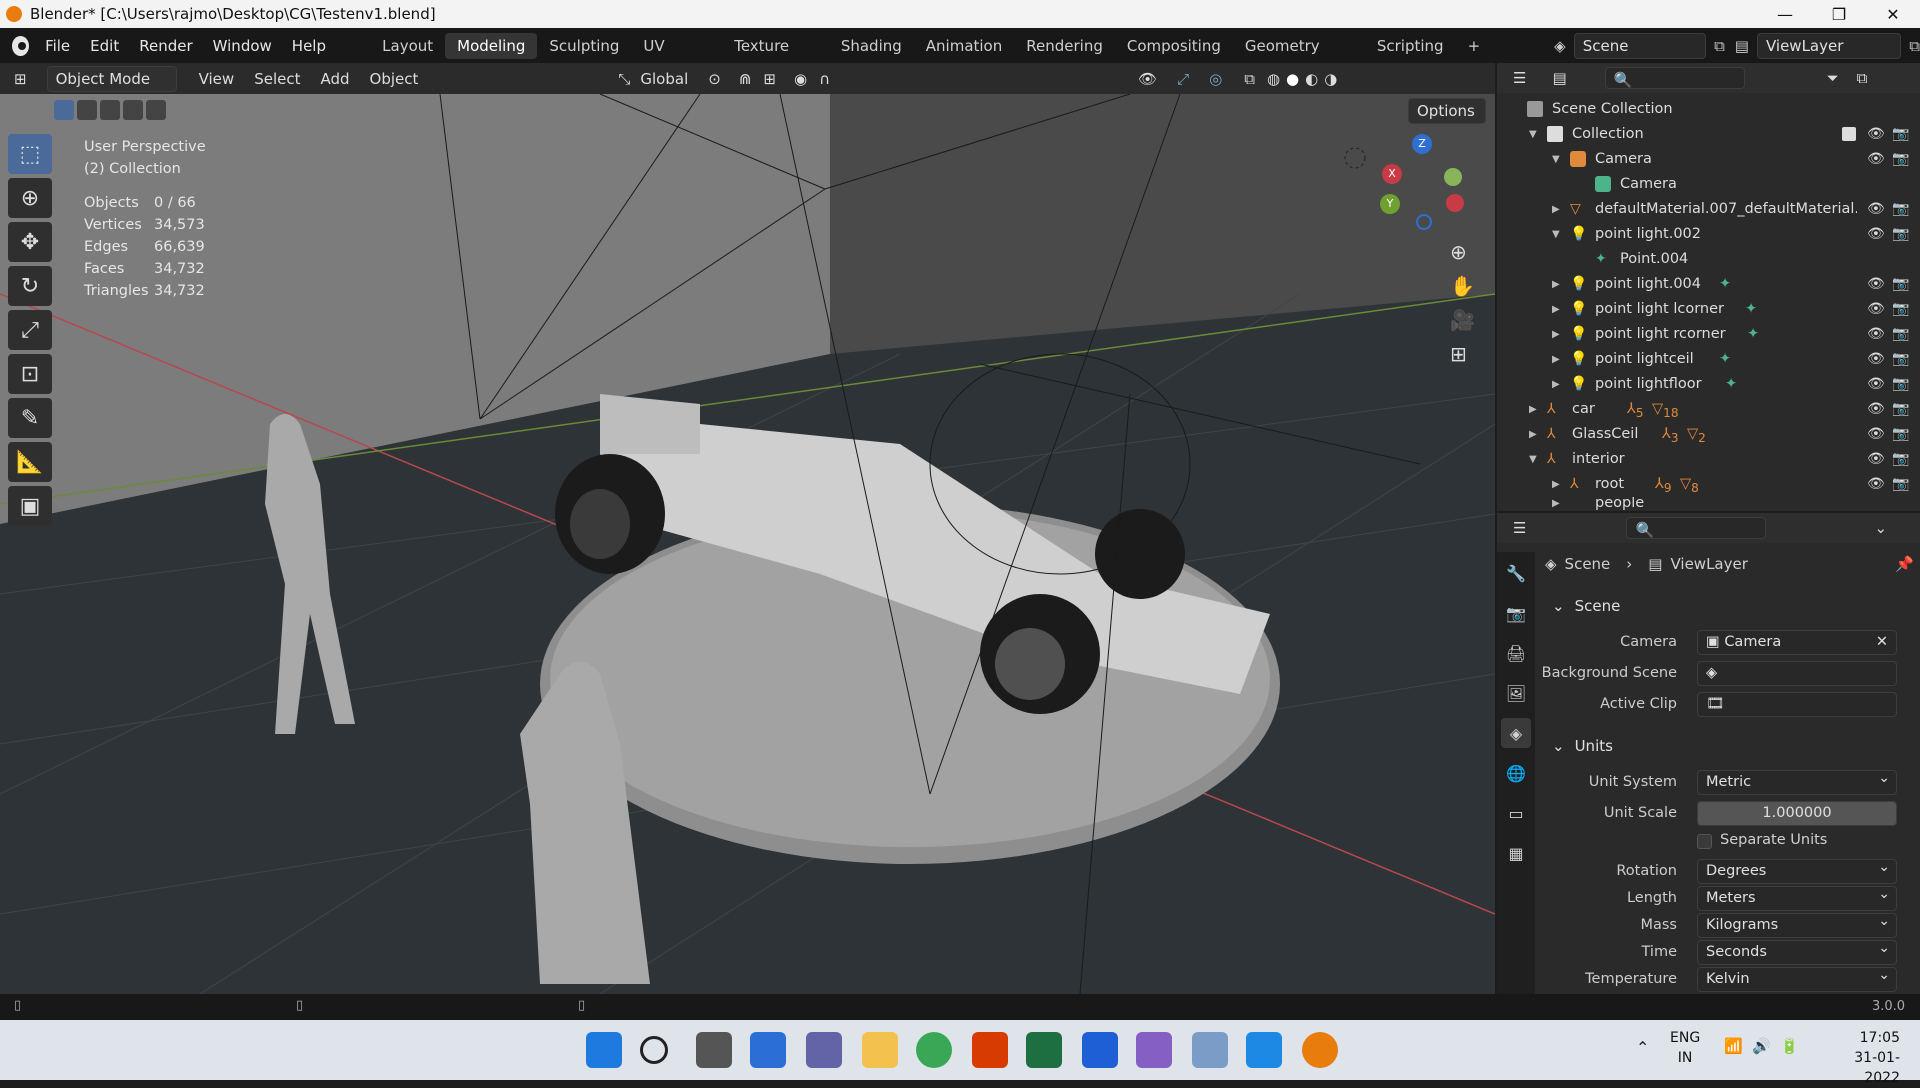  What do you see at coordinates (1833, 78) in the screenshot?
I see `filter-icon: ⏷` at bounding box center [1833, 78].